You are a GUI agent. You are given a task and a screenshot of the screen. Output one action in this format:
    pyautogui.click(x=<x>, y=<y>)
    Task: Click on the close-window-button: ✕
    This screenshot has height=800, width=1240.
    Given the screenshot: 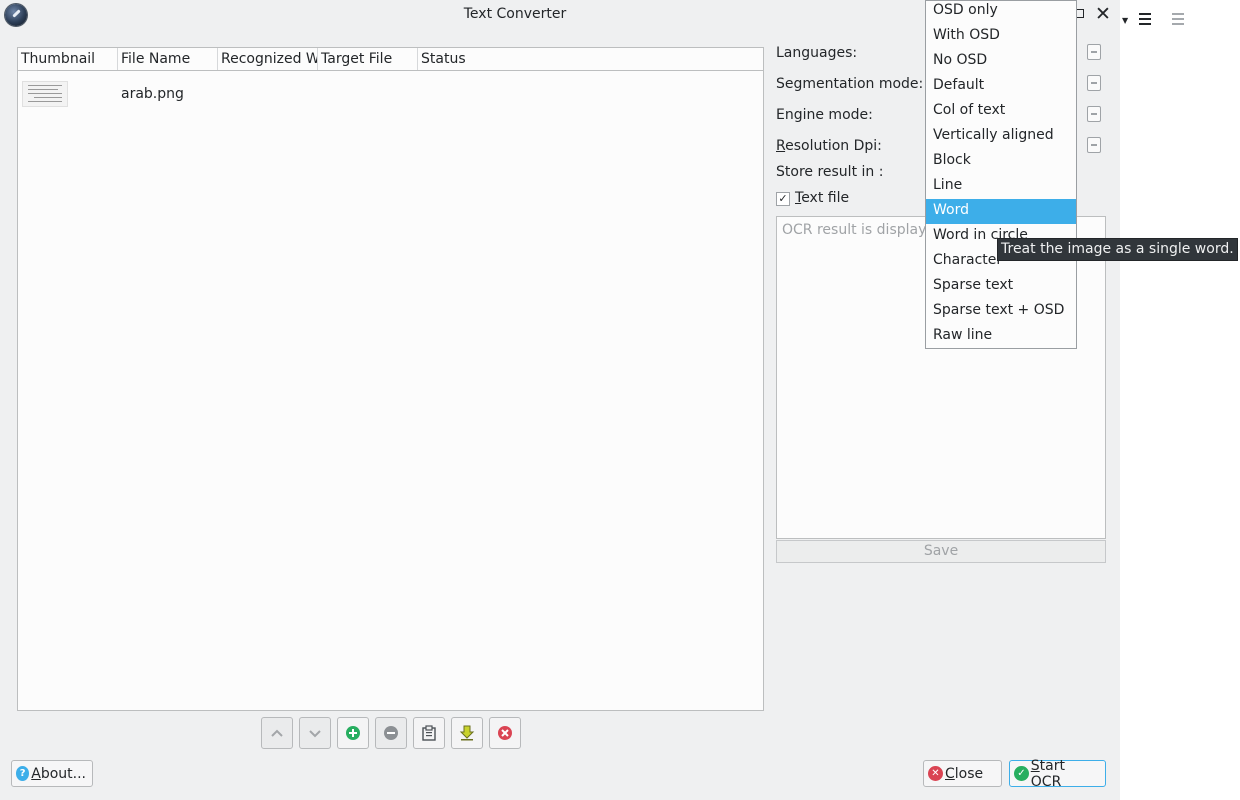 What is the action you would take?
    pyautogui.click(x=1103, y=14)
    